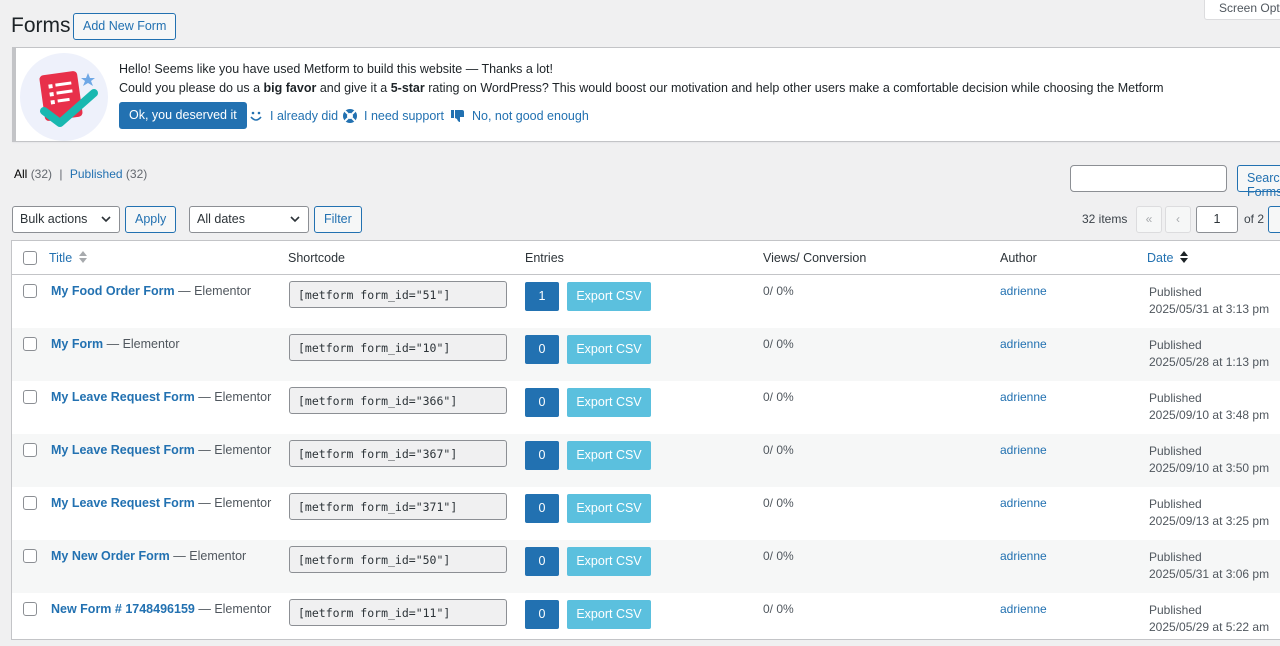  I want to click on bulk-actions-select: Bulk actions, so click(66, 219).